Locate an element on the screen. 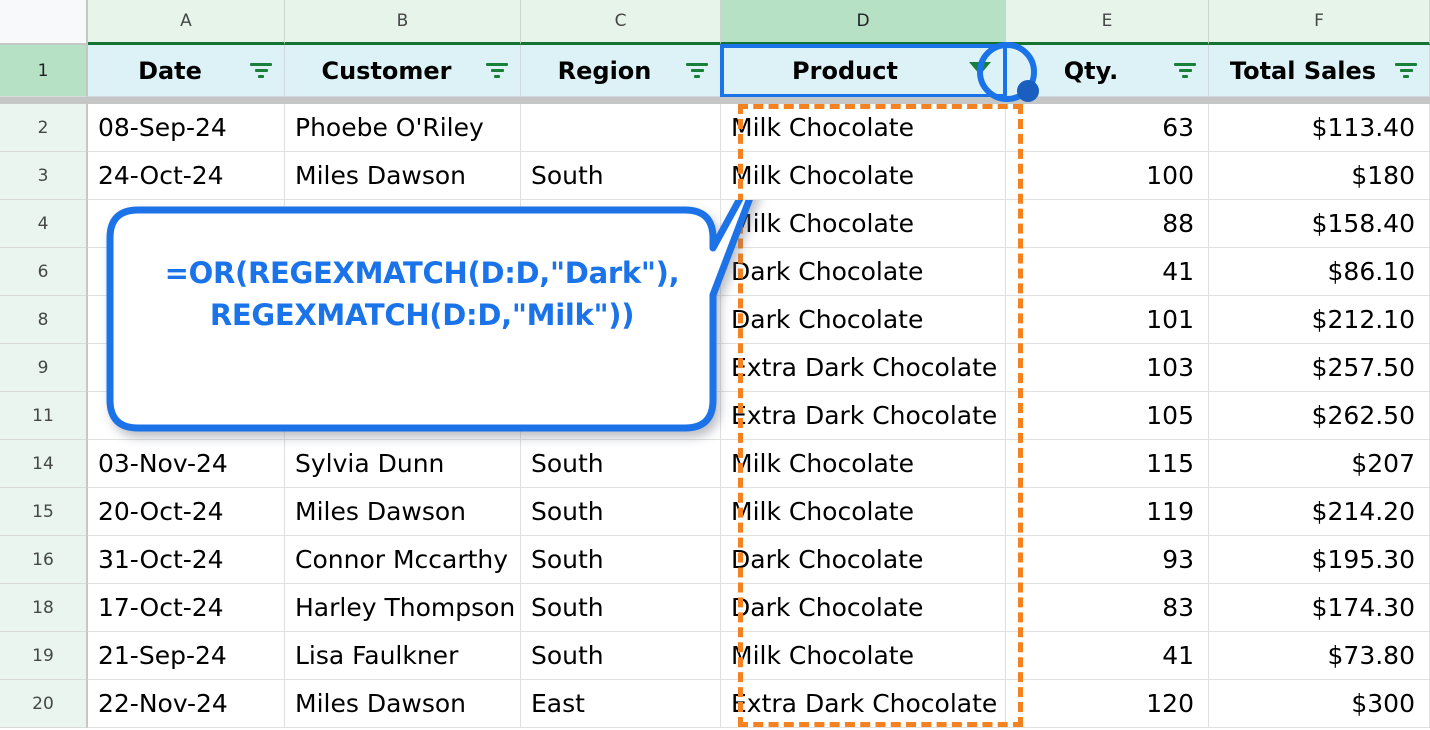 This screenshot has width=1430, height=730. cell-customer: Lisa Faulkner is located at coordinates (403, 656).